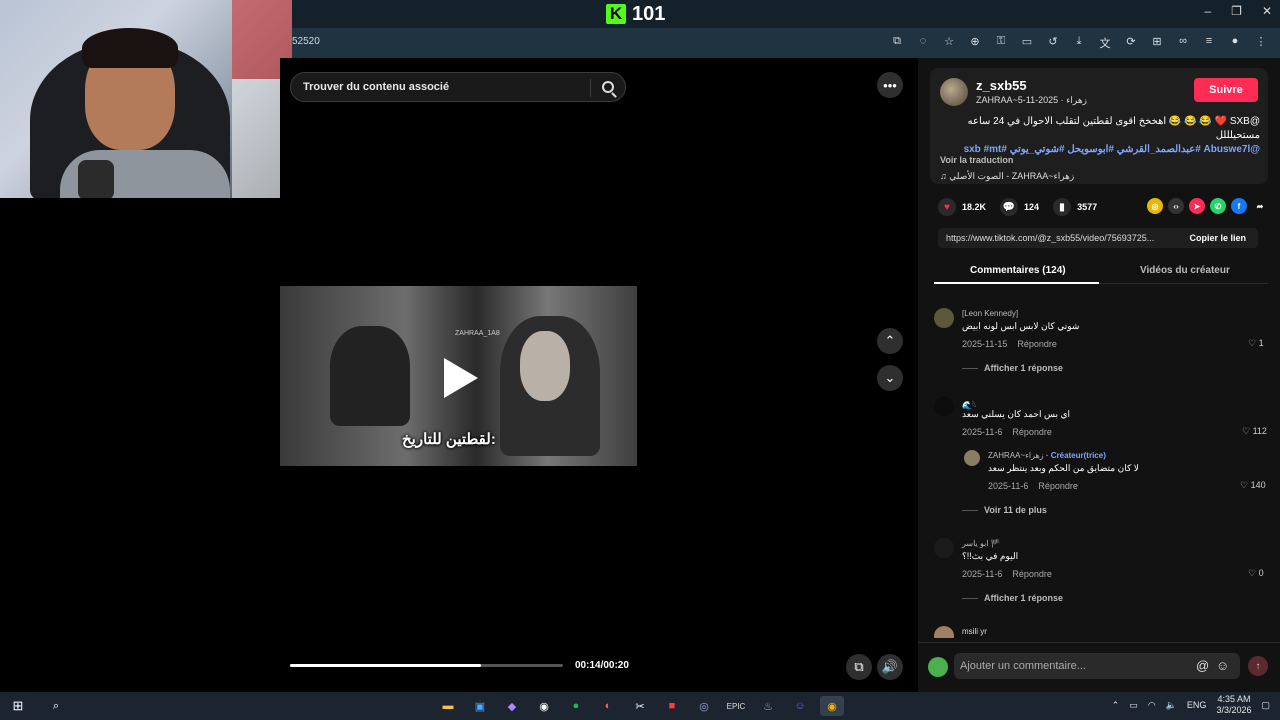  I want to click on maximize-icon: ❐, so click(1236, 11).